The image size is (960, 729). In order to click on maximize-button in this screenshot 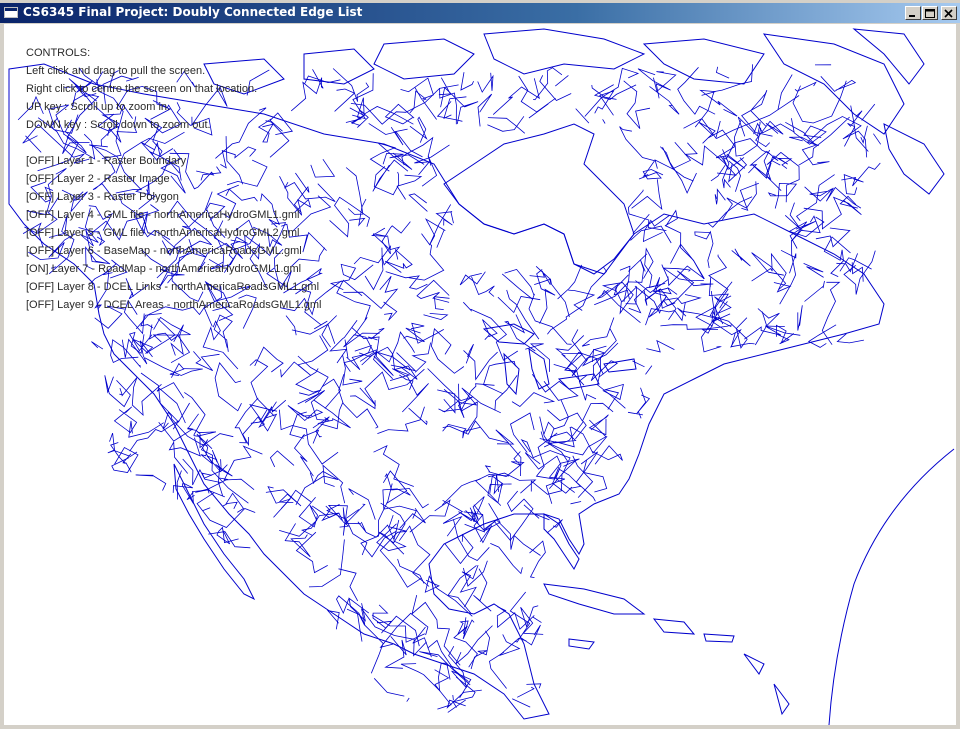, I will do `click(930, 13)`.